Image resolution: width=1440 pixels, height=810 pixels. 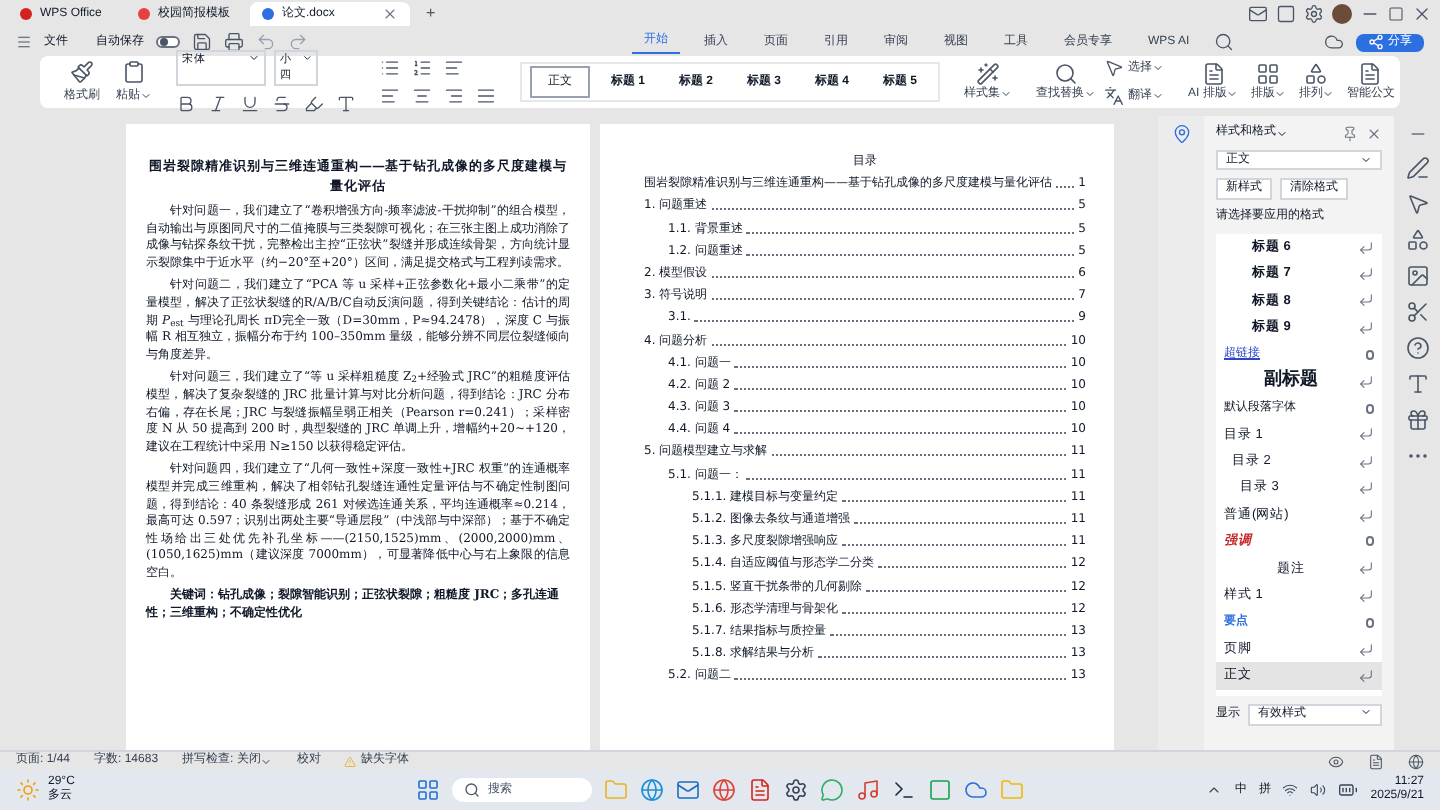 What do you see at coordinates (1417, 384) in the screenshot?
I see `text-icon` at bounding box center [1417, 384].